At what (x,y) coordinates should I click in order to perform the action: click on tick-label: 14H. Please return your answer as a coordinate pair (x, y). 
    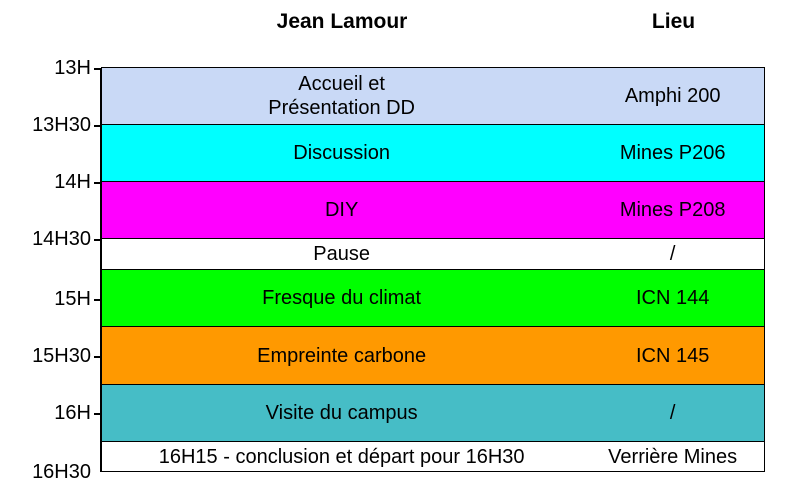
    Looking at the image, I should click on (72, 182).